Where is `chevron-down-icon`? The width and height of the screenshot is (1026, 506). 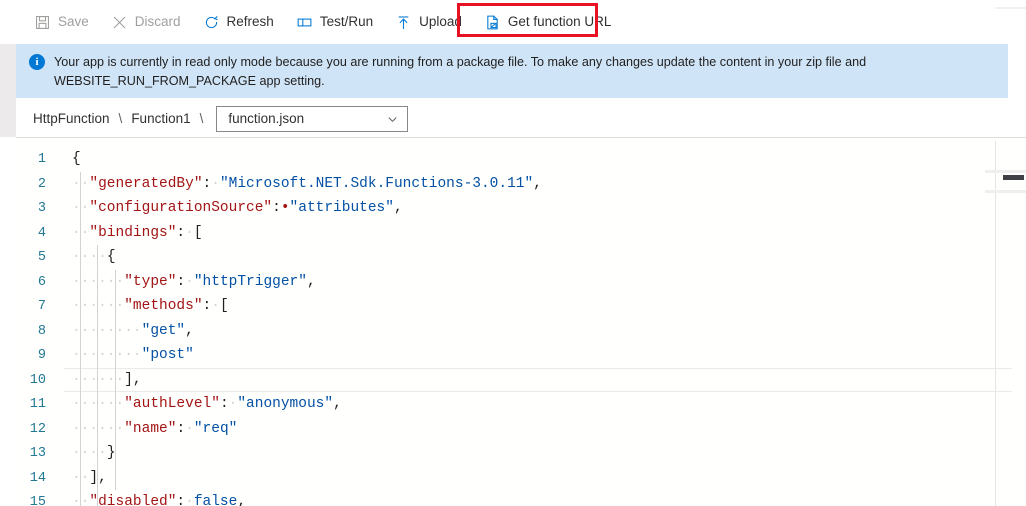
chevron-down-icon is located at coordinates (392, 118).